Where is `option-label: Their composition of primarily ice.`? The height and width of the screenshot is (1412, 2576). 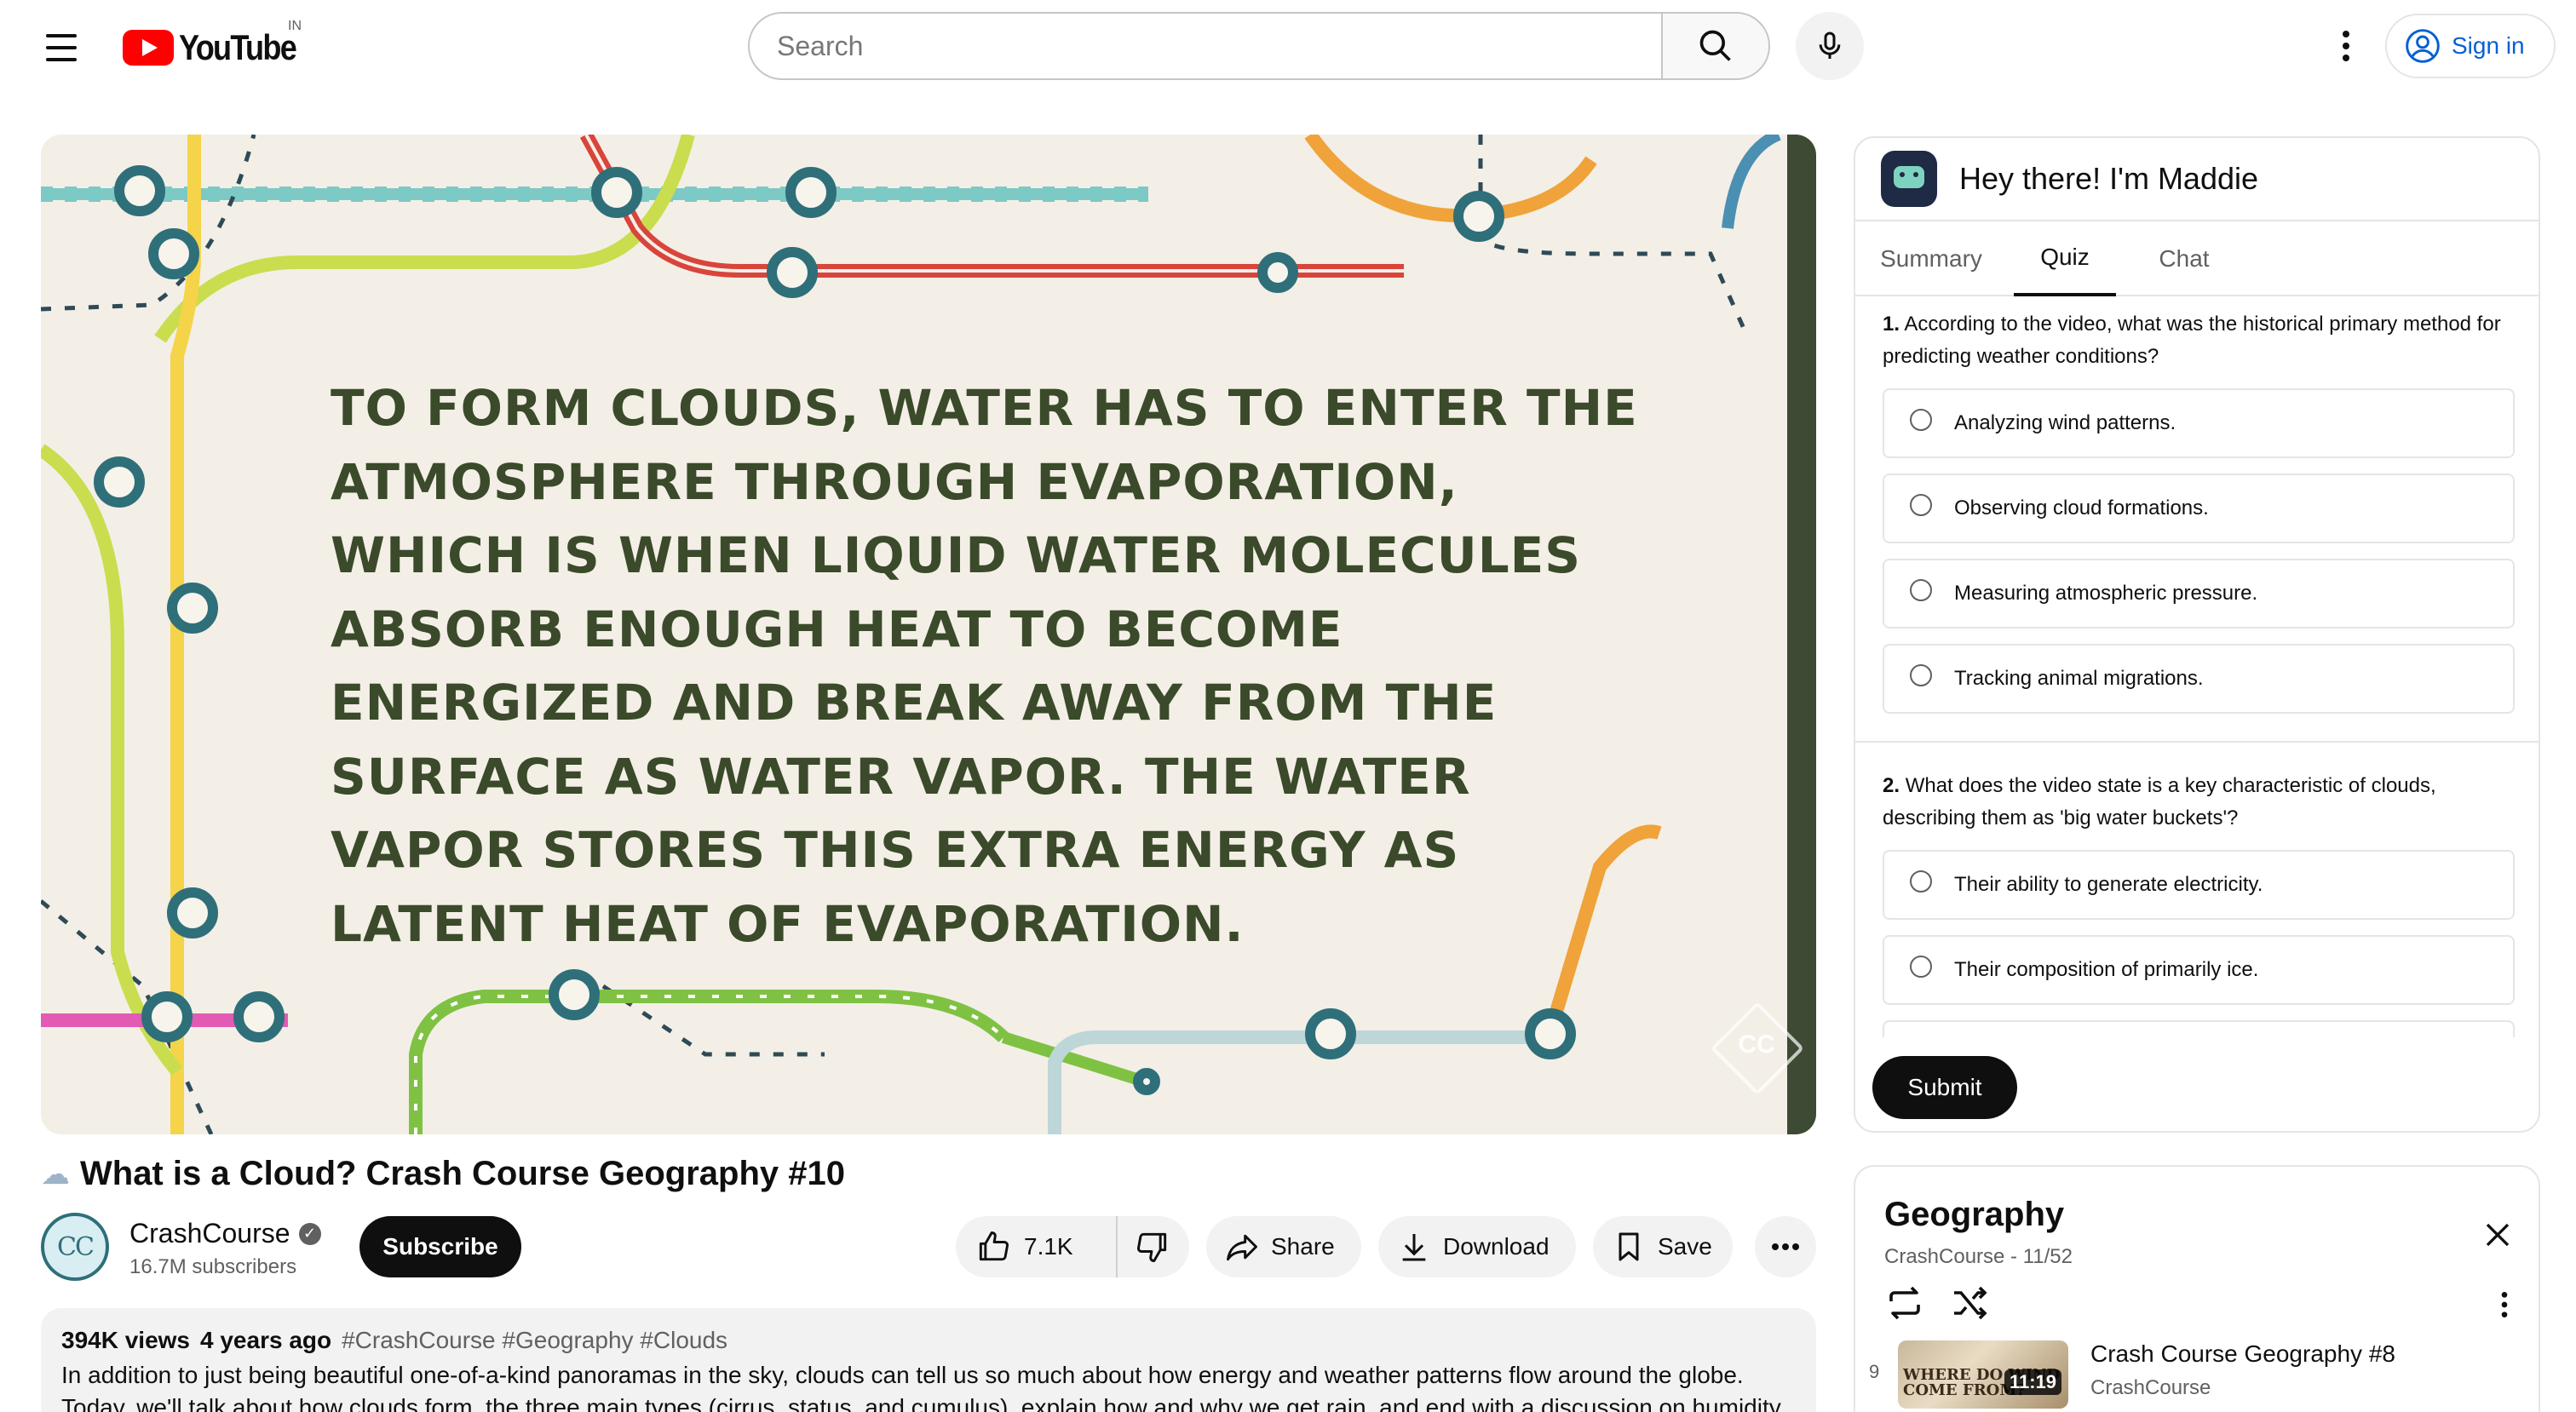 option-label: Their composition of primarily ice. is located at coordinates (2107, 969).